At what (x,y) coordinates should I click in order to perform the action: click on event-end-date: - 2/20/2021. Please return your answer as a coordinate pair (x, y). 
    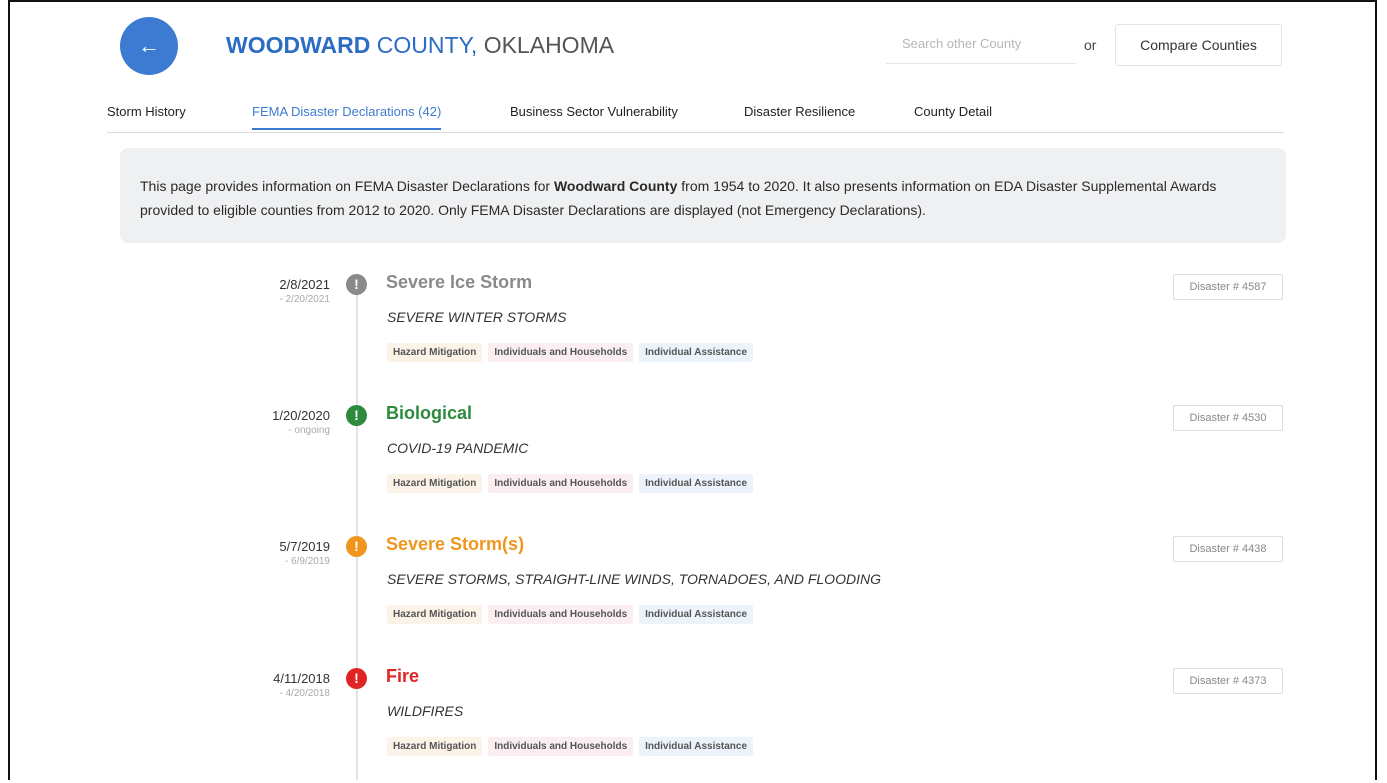
    Looking at the image, I should click on (304, 299).